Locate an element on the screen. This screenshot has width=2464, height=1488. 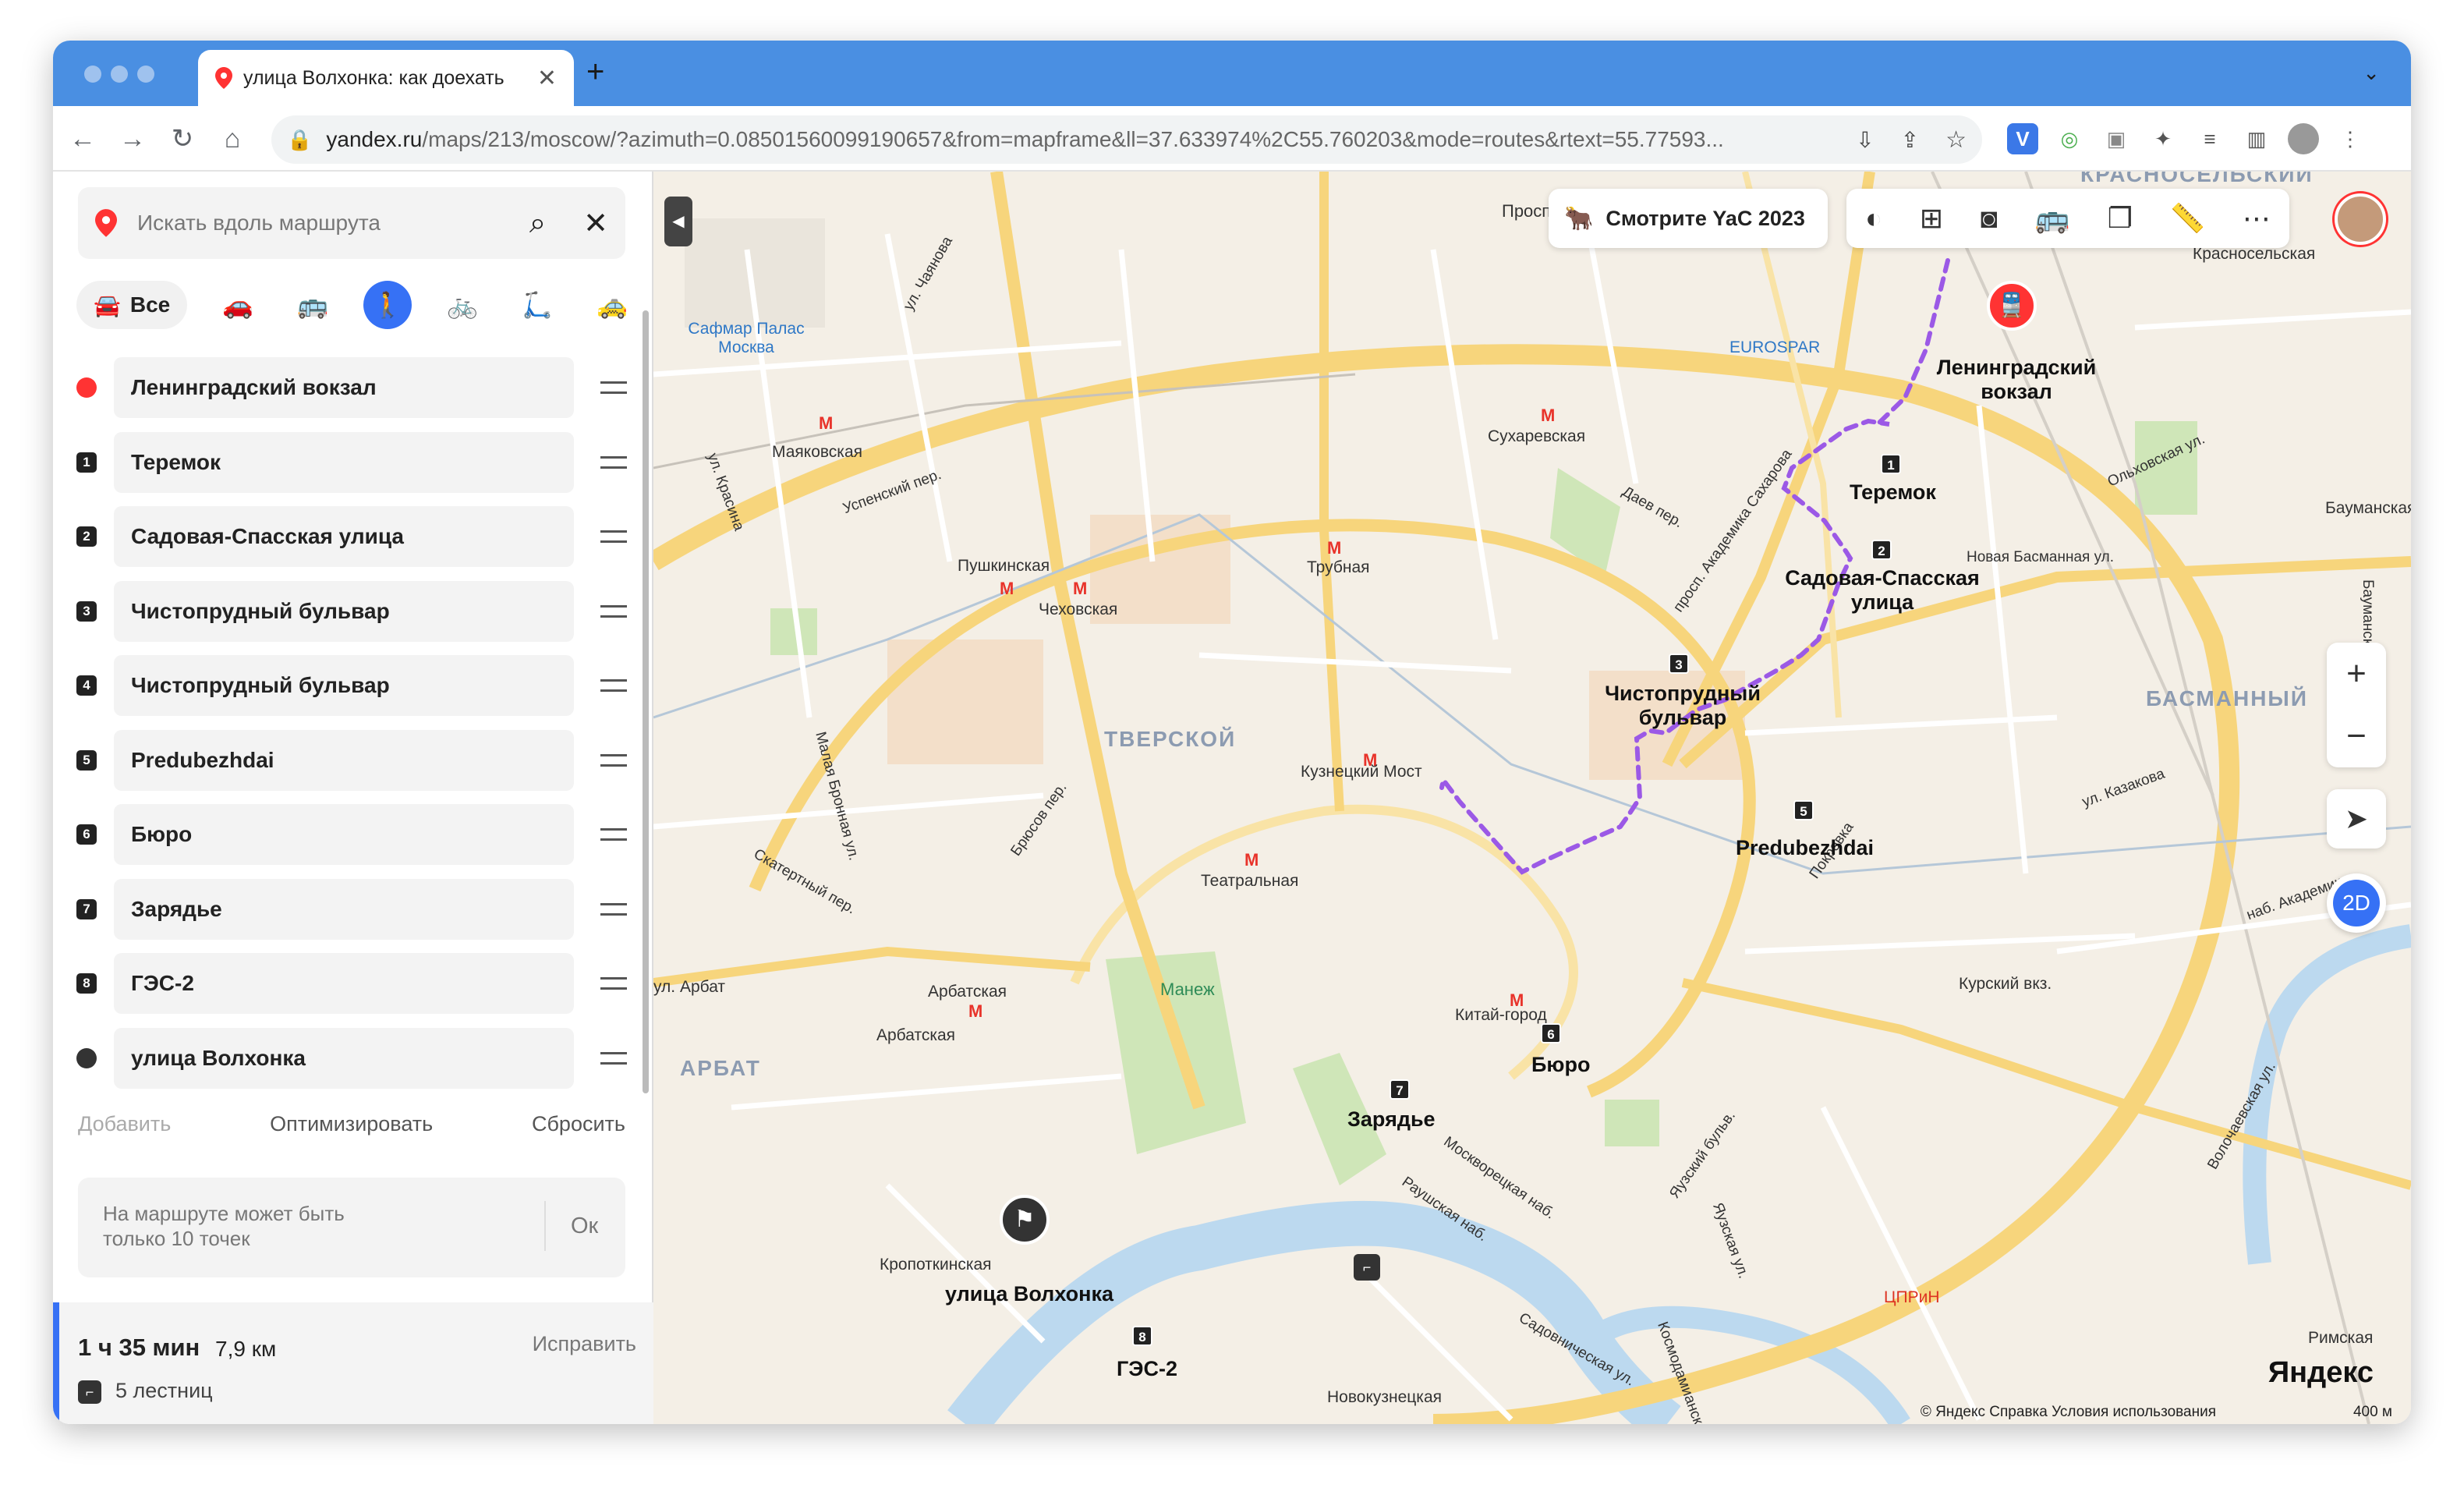
route-point-input: Бюро is located at coordinates (344, 835).